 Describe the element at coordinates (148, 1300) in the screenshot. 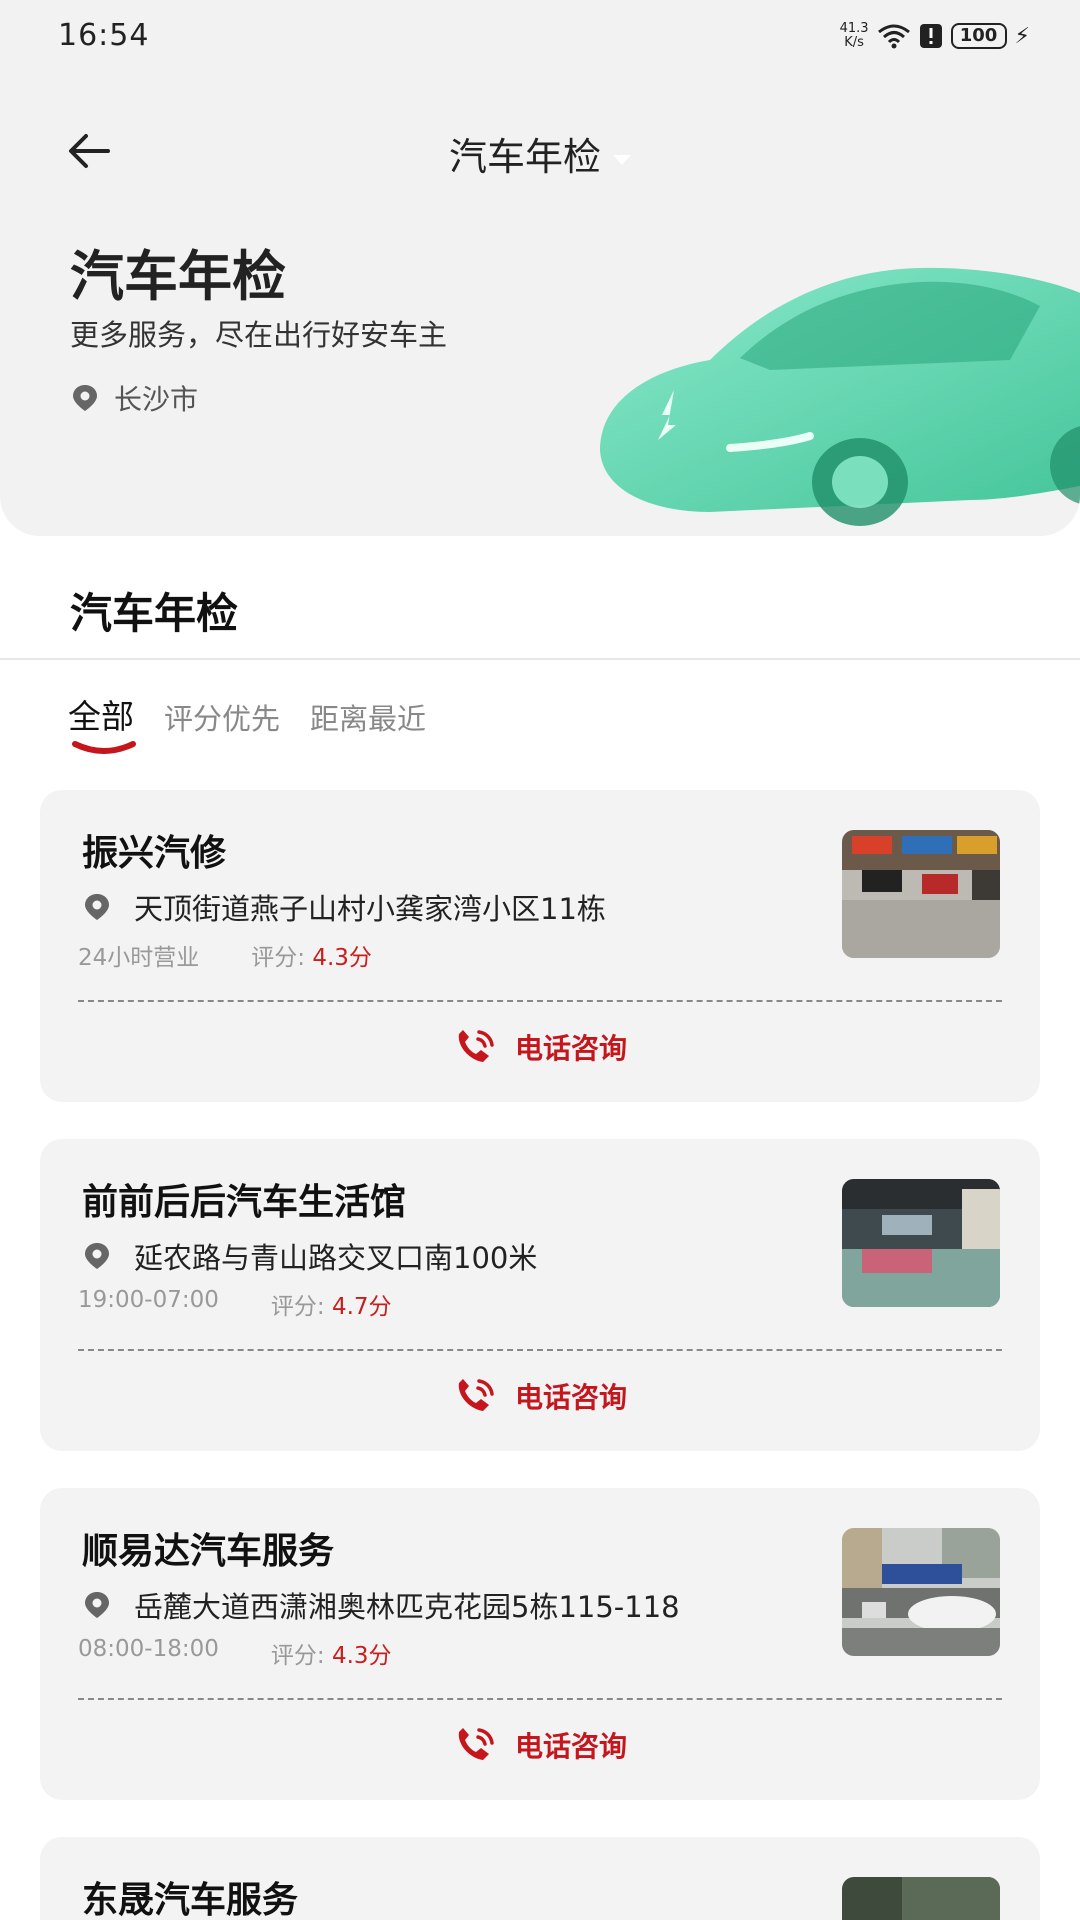

I see `shop-hours: 19:00-07:00` at that location.